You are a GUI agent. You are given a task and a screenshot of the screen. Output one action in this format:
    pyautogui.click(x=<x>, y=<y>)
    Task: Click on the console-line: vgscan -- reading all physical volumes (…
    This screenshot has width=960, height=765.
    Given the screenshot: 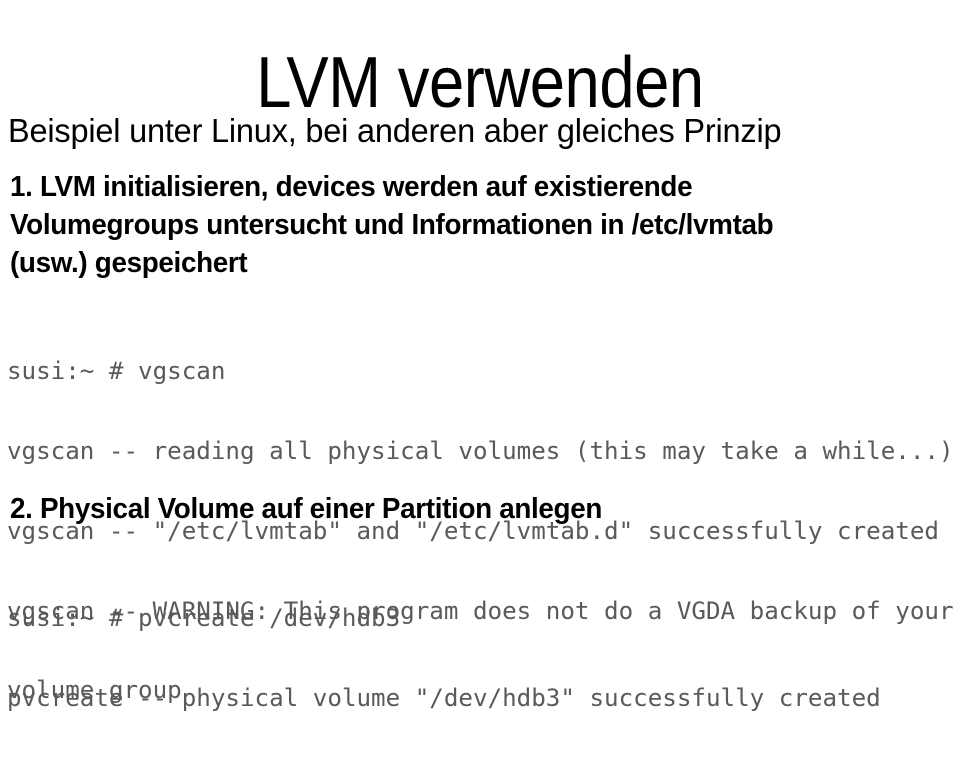 What is the action you would take?
    pyautogui.click(x=480, y=450)
    